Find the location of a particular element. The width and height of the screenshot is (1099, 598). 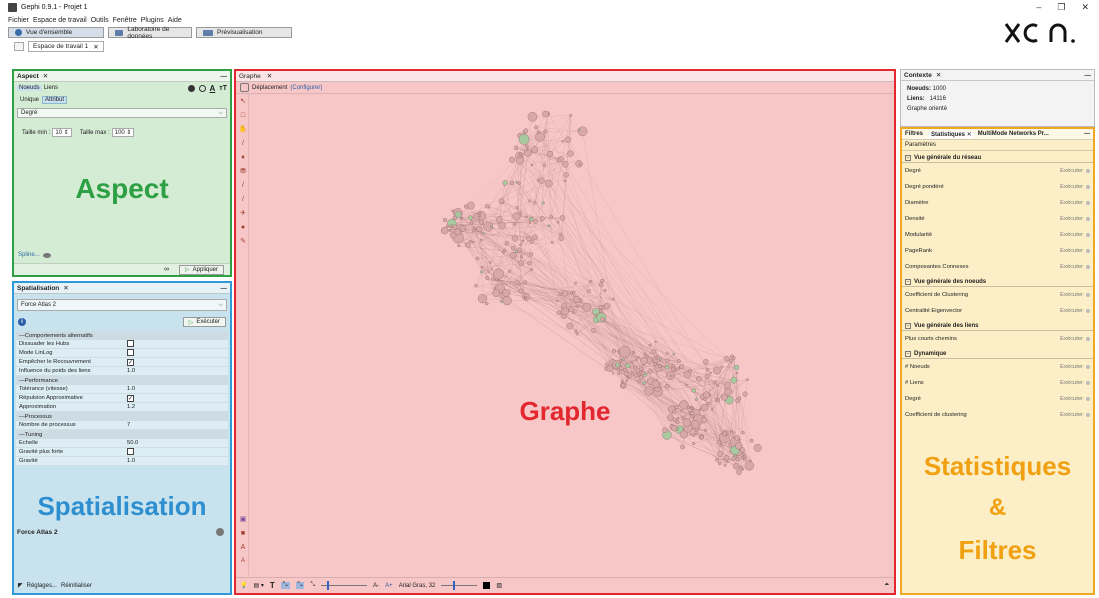

menu-fichier: Fichier is located at coordinates (18, 20).